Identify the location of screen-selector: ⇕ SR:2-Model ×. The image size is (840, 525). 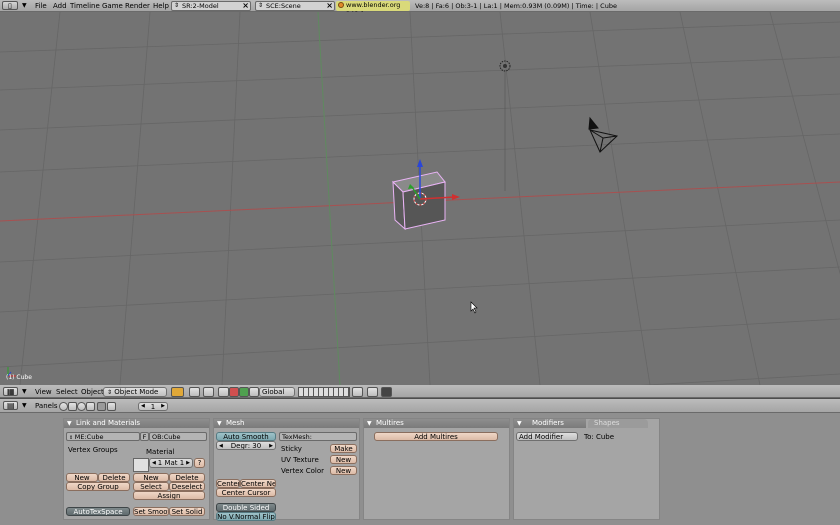
(211, 6).